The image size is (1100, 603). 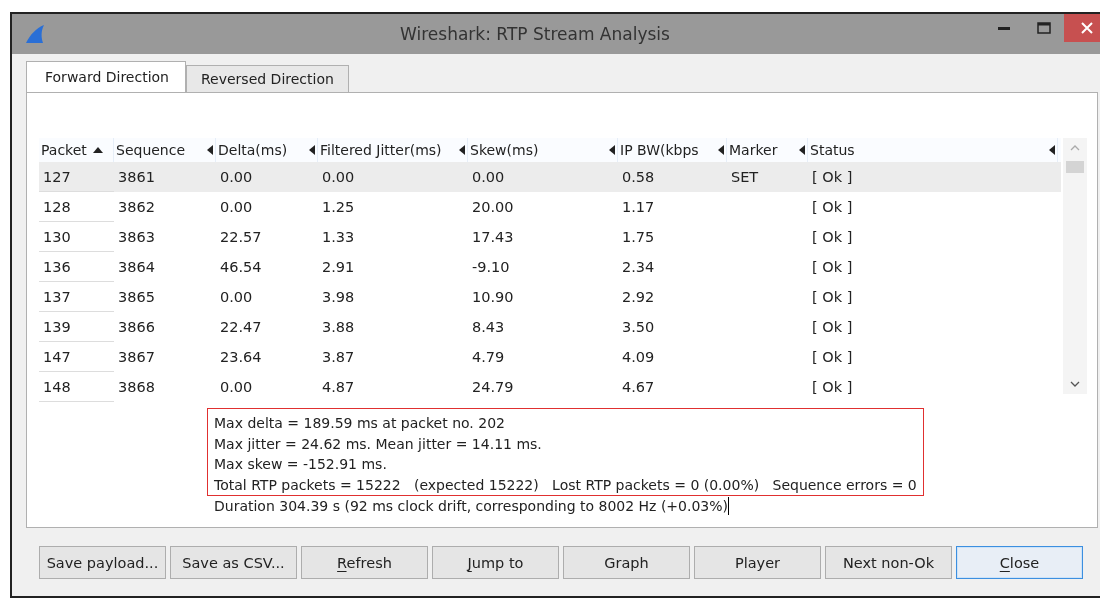 What do you see at coordinates (1075, 266) in the screenshot?
I see `scrollbar` at bounding box center [1075, 266].